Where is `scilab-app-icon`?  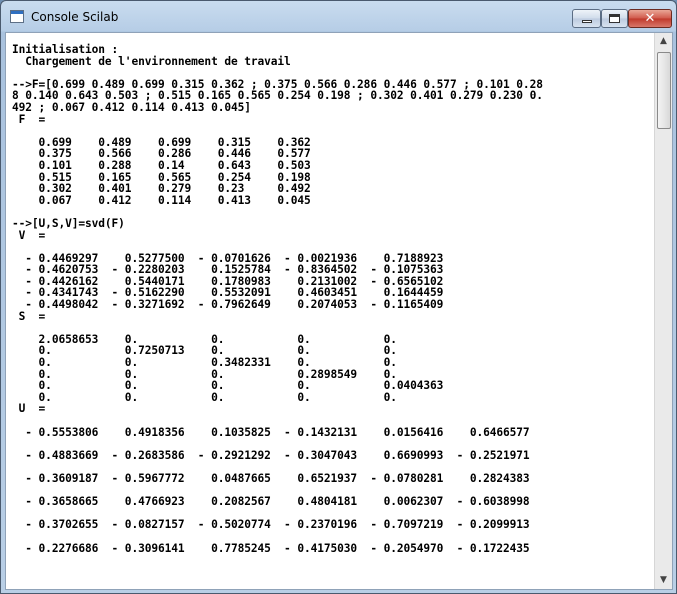 scilab-app-icon is located at coordinates (17, 16).